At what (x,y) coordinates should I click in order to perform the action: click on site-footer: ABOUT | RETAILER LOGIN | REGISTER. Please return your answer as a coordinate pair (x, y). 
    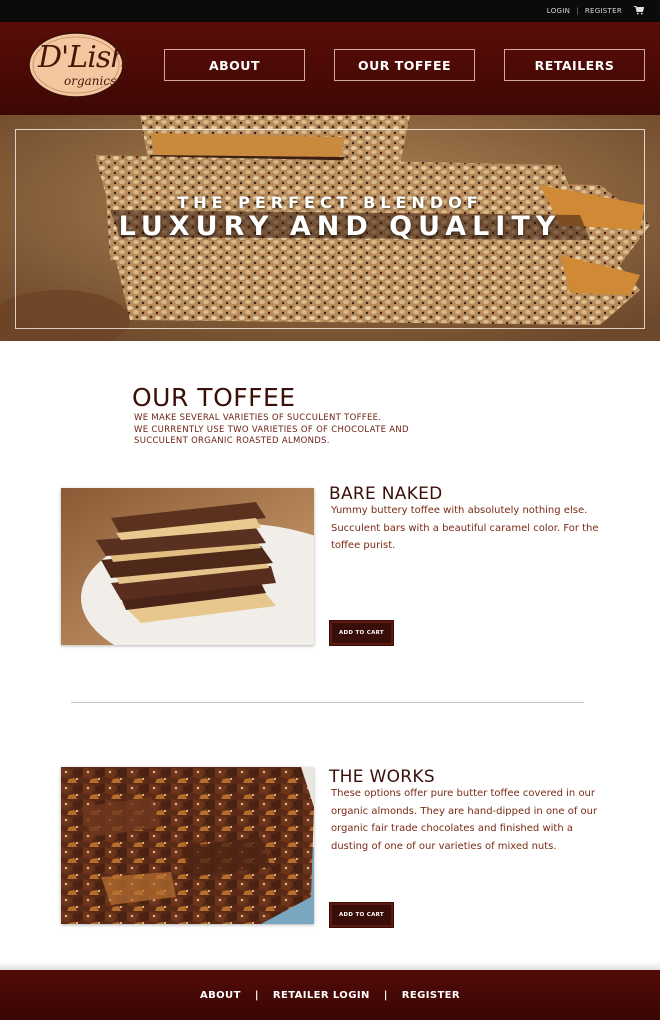
    Looking at the image, I should click on (330, 995).